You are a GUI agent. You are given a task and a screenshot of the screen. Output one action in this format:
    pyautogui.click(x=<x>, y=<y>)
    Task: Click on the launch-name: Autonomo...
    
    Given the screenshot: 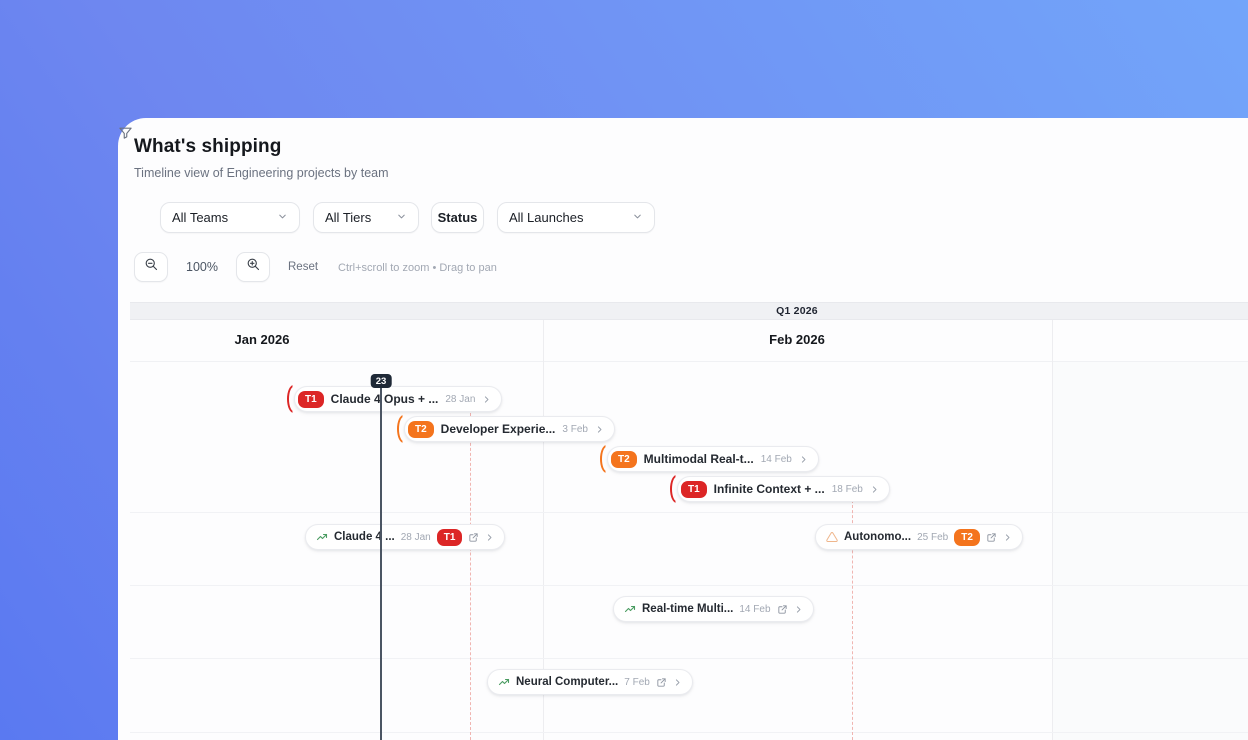 What is the action you would take?
    pyautogui.click(x=878, y=537)
    